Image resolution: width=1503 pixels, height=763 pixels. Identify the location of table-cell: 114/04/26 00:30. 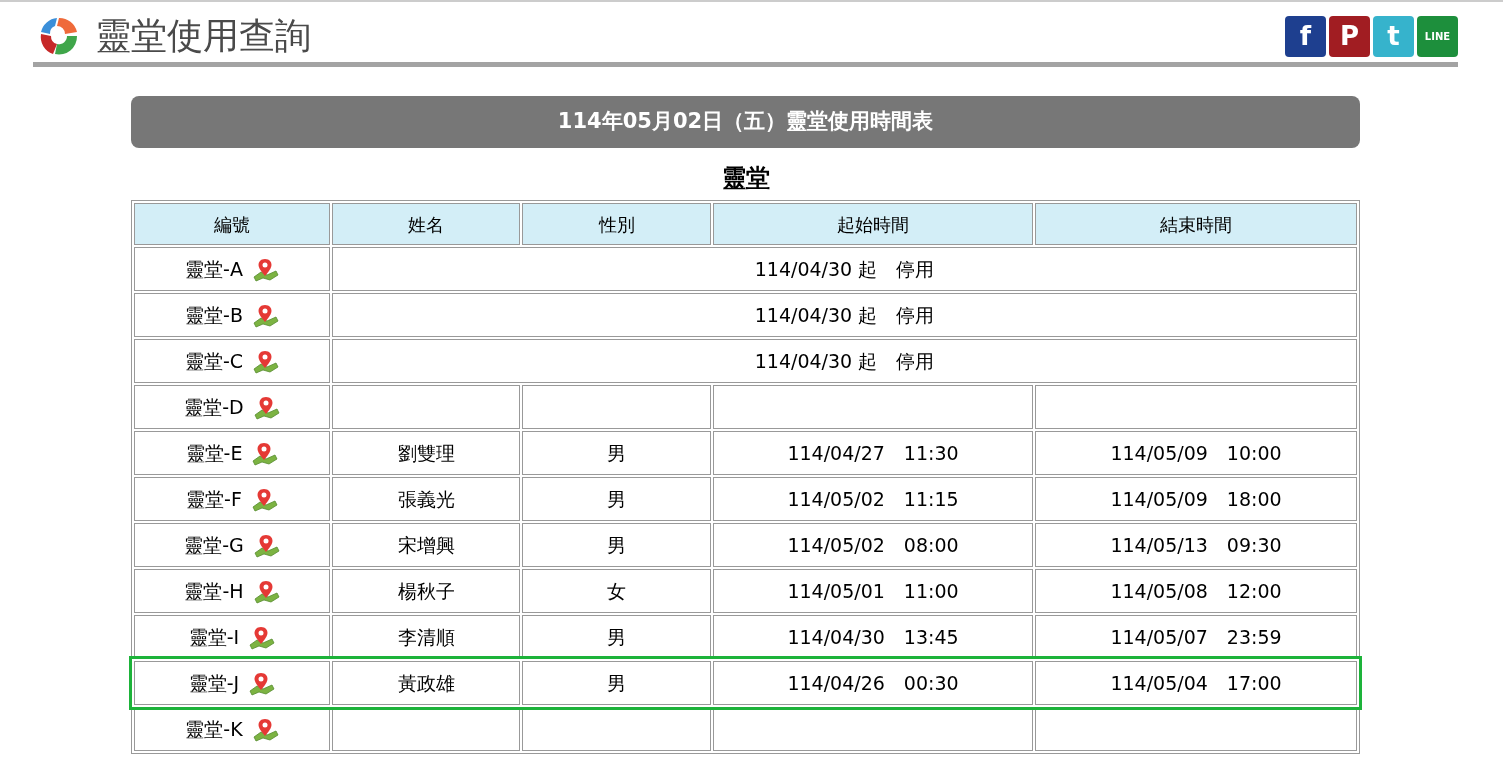
(873, 683).